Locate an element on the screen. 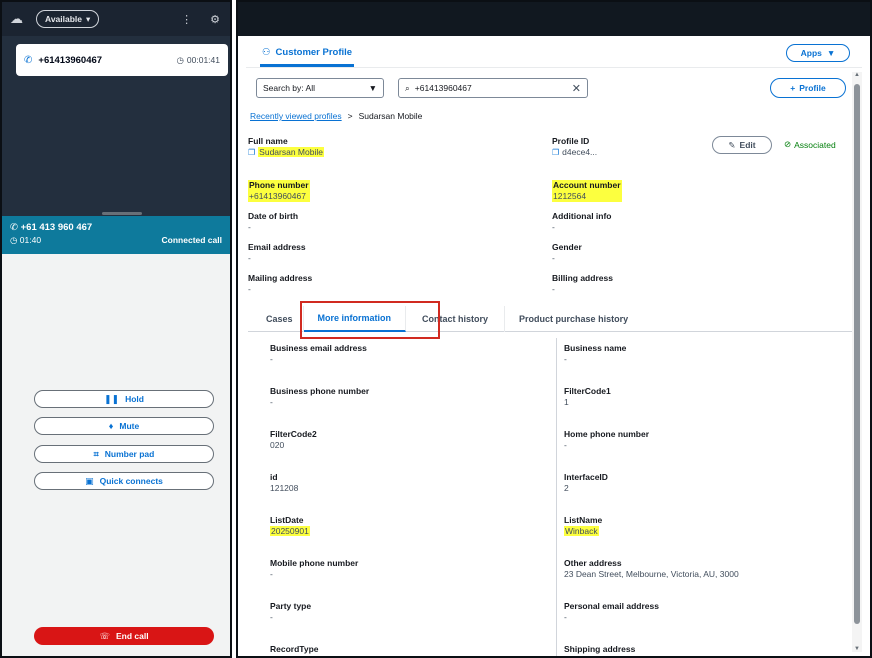 The image size is (872, 658). ccp-header: ☁ Available ▾ ⋮ ⚙ is located at coordinates (116, 19).